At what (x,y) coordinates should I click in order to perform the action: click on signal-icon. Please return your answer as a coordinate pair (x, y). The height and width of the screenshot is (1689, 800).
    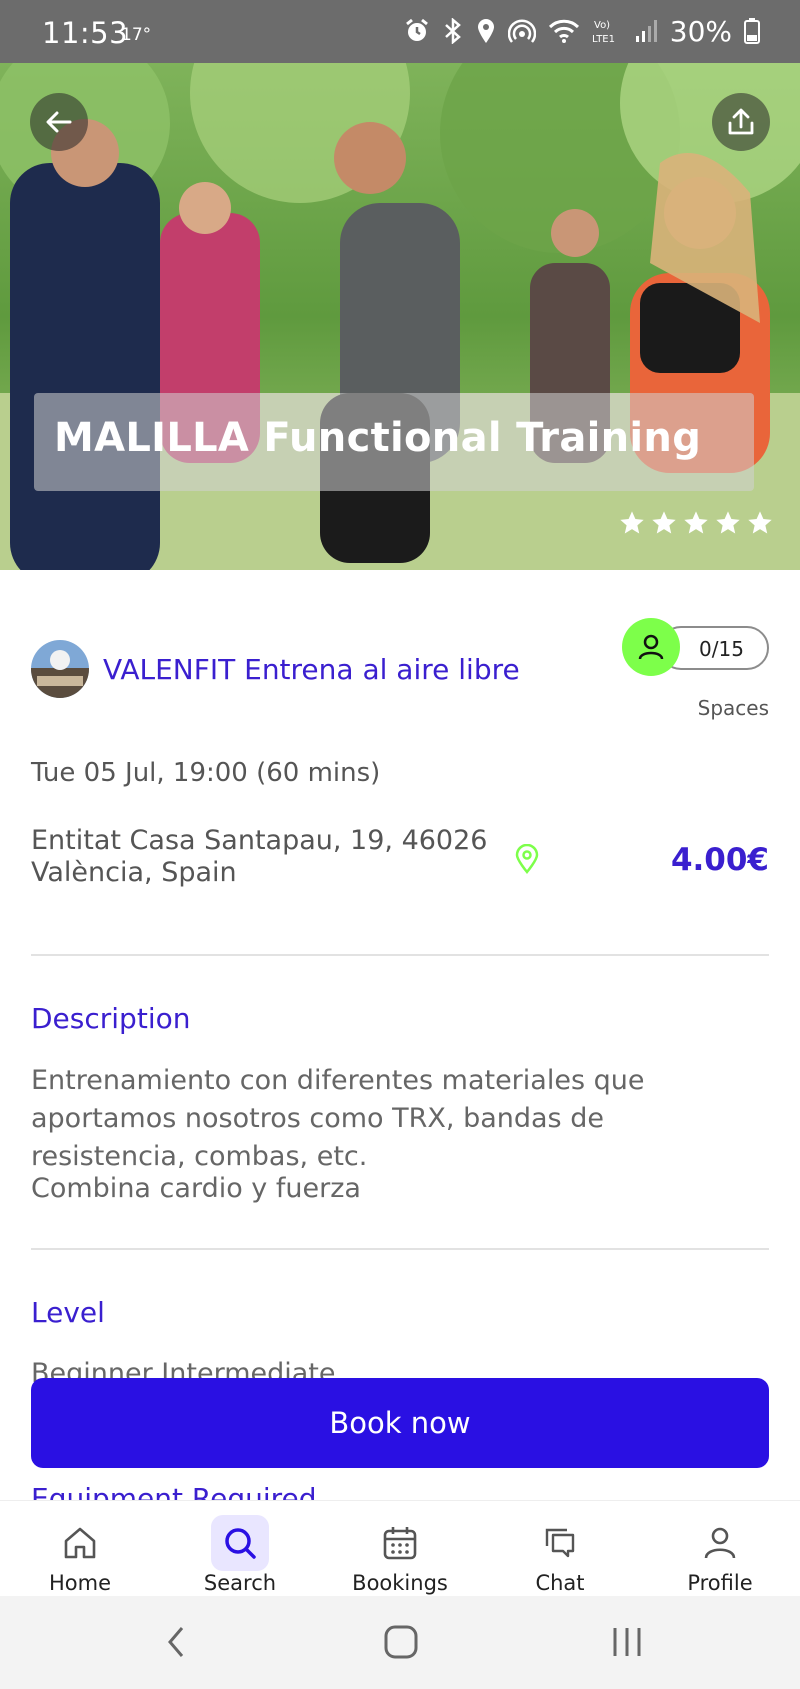
    Looking at the image, I should click on (646, 31).